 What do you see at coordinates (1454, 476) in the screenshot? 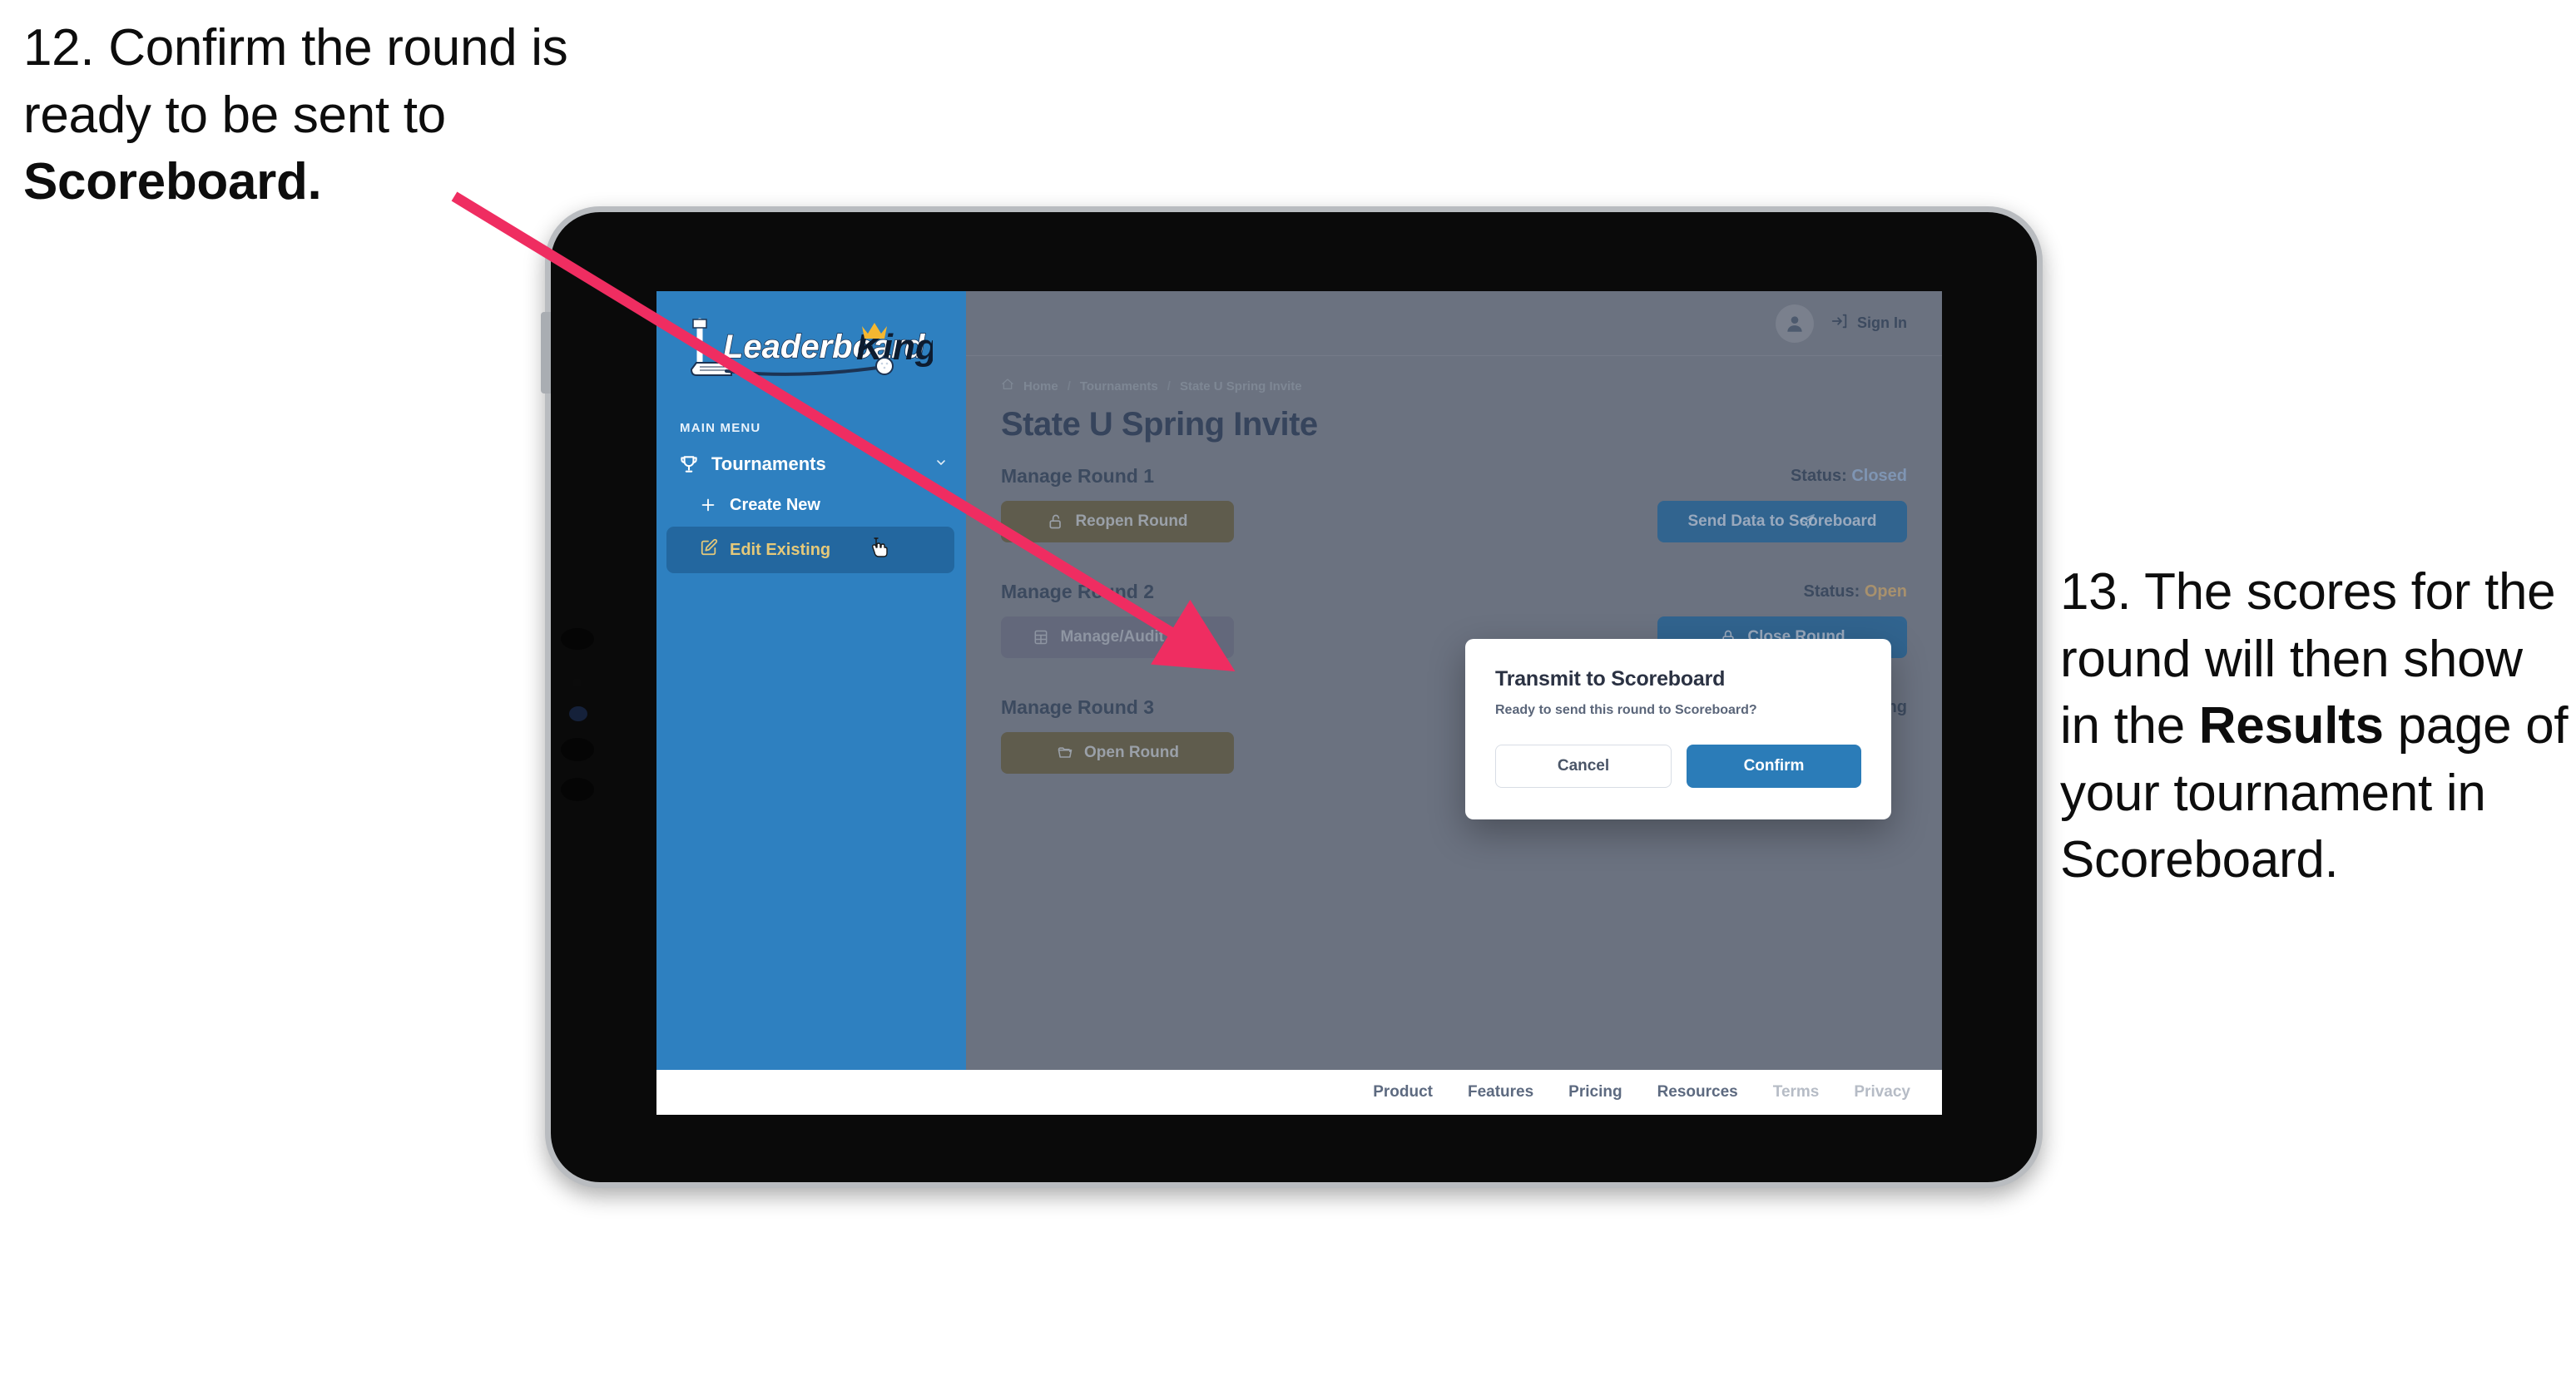
I see `round-1-header: Manage Round 1 Status: Closed` at bounding box center [1454, 476].